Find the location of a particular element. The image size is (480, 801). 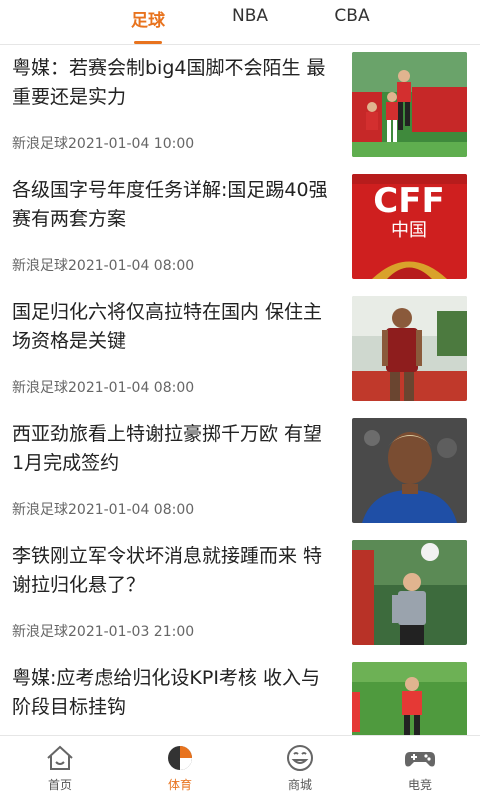

tab-label: 足球 is located at coordinates (148, 21).